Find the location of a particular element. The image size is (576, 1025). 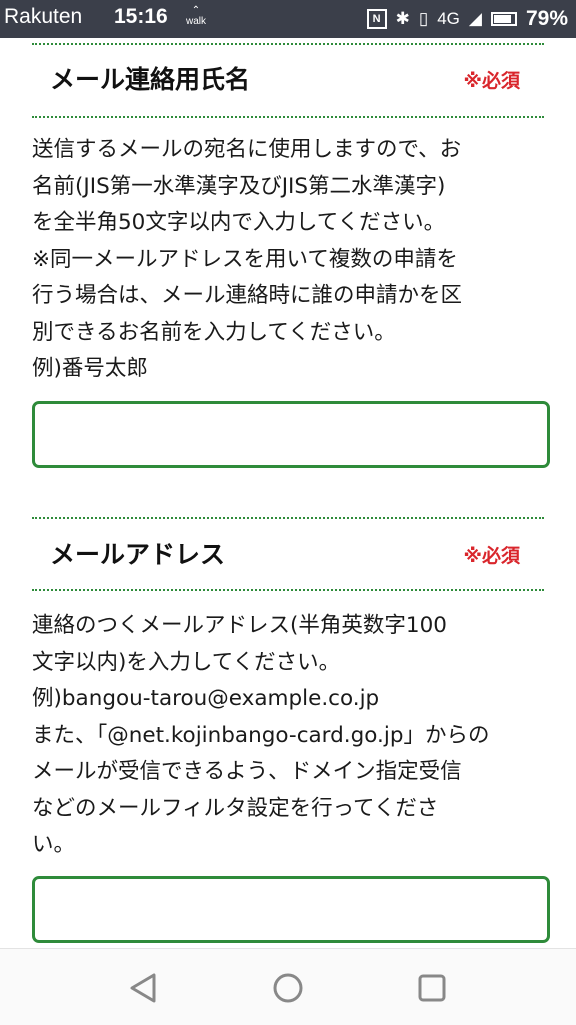

description-line: 名前(JIS第一水準漢字及びJIS第二水準漢字) is located at coordinates (239, 186).